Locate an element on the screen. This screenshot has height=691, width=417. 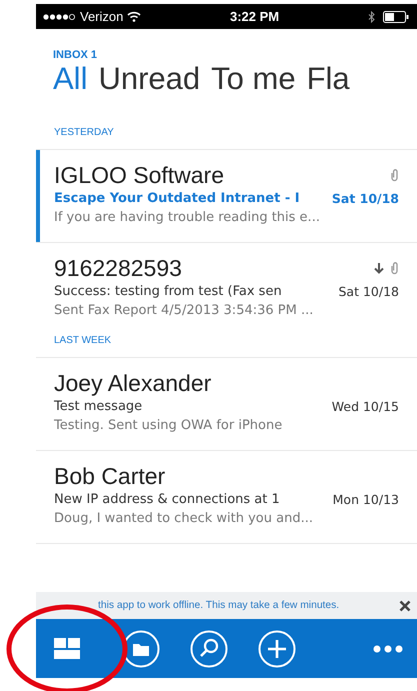
sender-name: Joey Alexander is located at coordinates (133, 383).